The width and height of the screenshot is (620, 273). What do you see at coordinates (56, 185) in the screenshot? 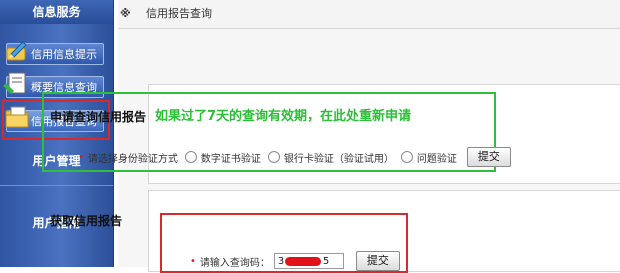
I see `sidebar-divider` at bounding box center [56, 185].